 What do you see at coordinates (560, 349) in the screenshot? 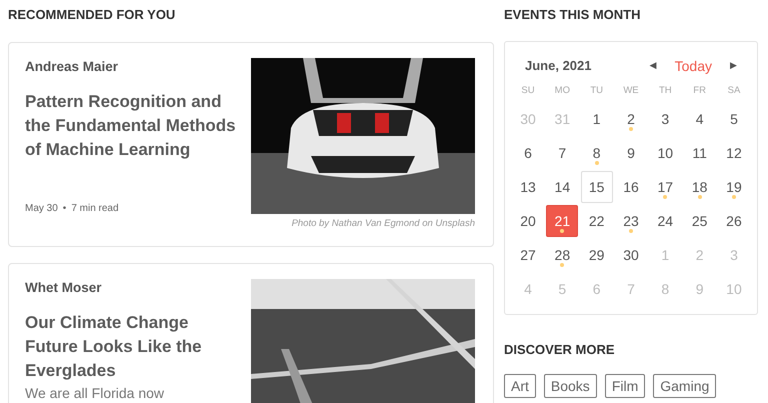
I see `section-heading: DISCOVER MORE` at bounding box center [560, 349].